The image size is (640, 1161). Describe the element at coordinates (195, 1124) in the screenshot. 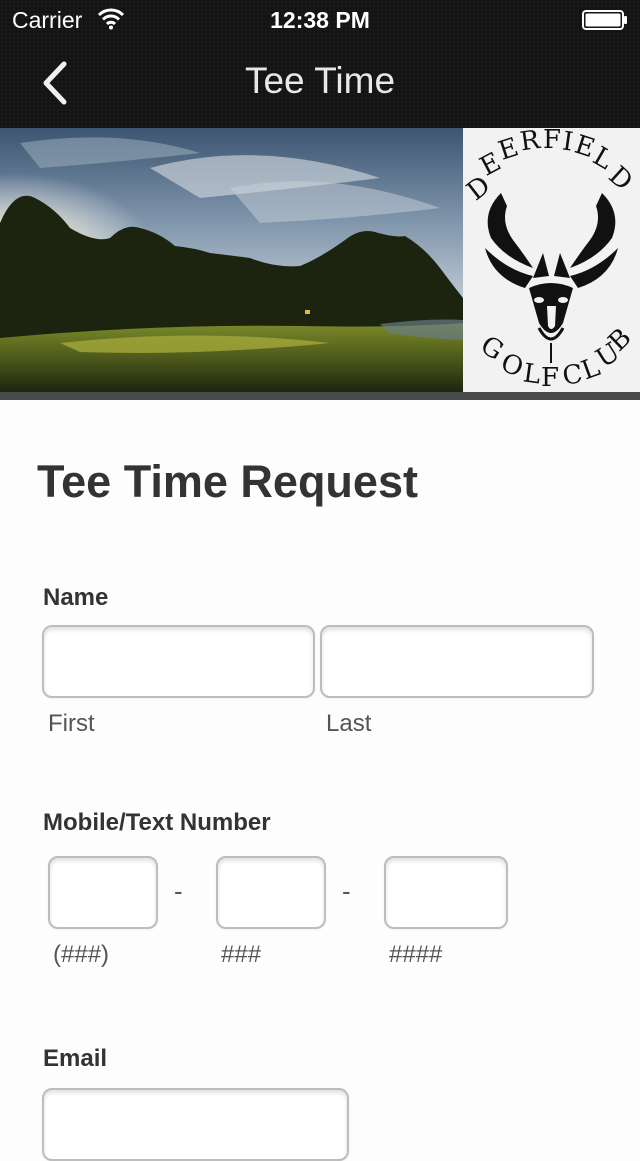

I see `email-input` at that location.